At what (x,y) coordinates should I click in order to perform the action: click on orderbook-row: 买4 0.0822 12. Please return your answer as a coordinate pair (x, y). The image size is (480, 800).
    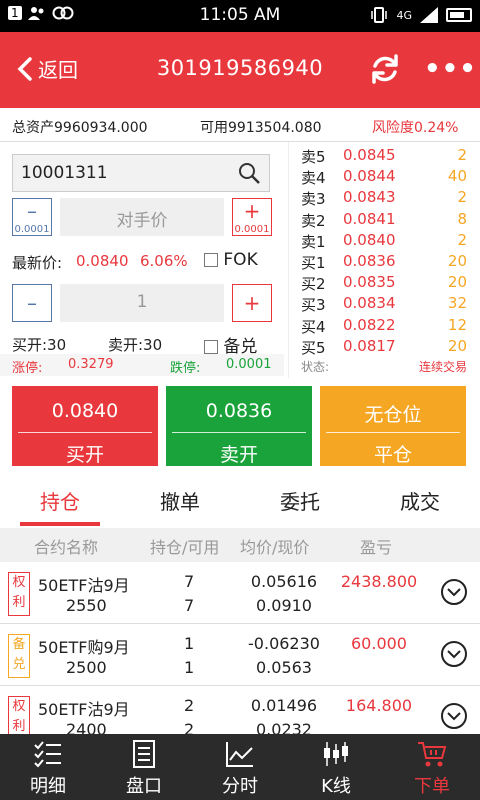
    Looking at the image, I should click on (384, 325).